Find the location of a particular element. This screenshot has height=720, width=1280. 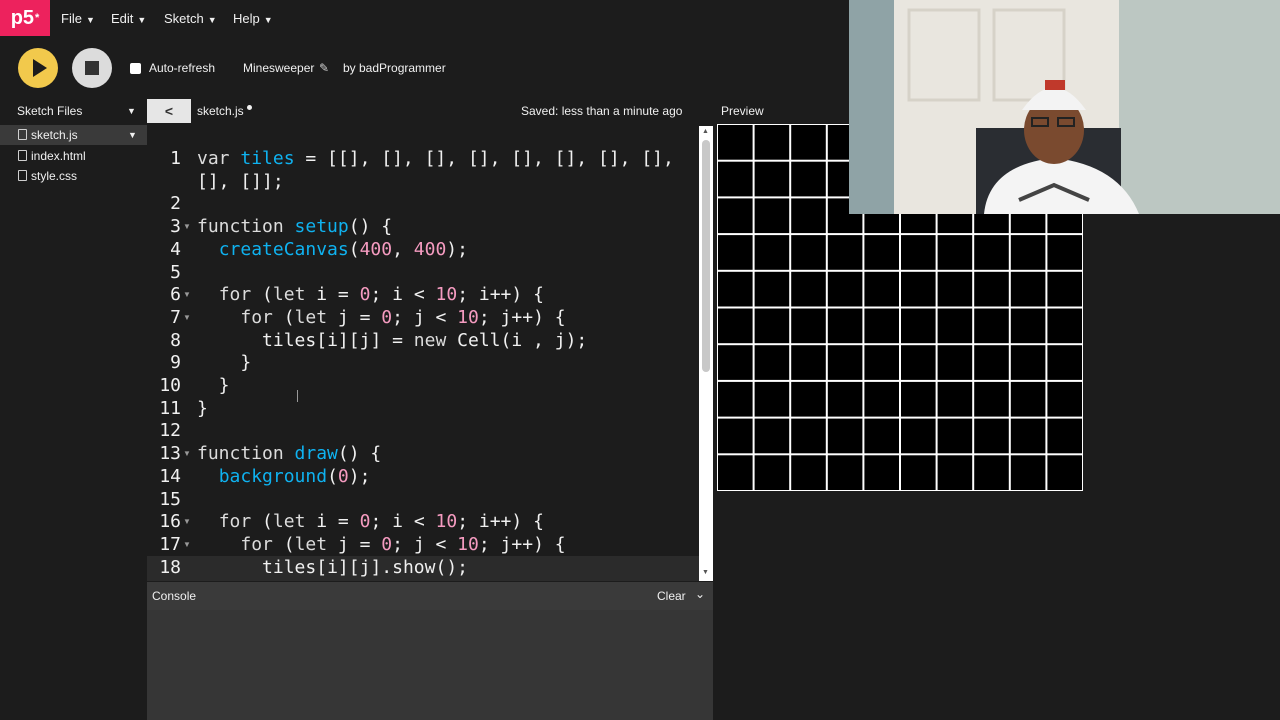

sketch-owner: by badProgrammer is located at coordinates (394, 68).